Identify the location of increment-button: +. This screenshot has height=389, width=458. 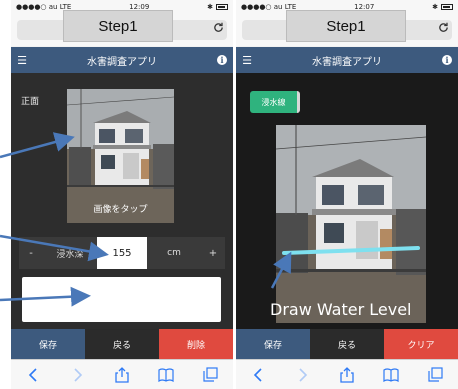
(213, 253).